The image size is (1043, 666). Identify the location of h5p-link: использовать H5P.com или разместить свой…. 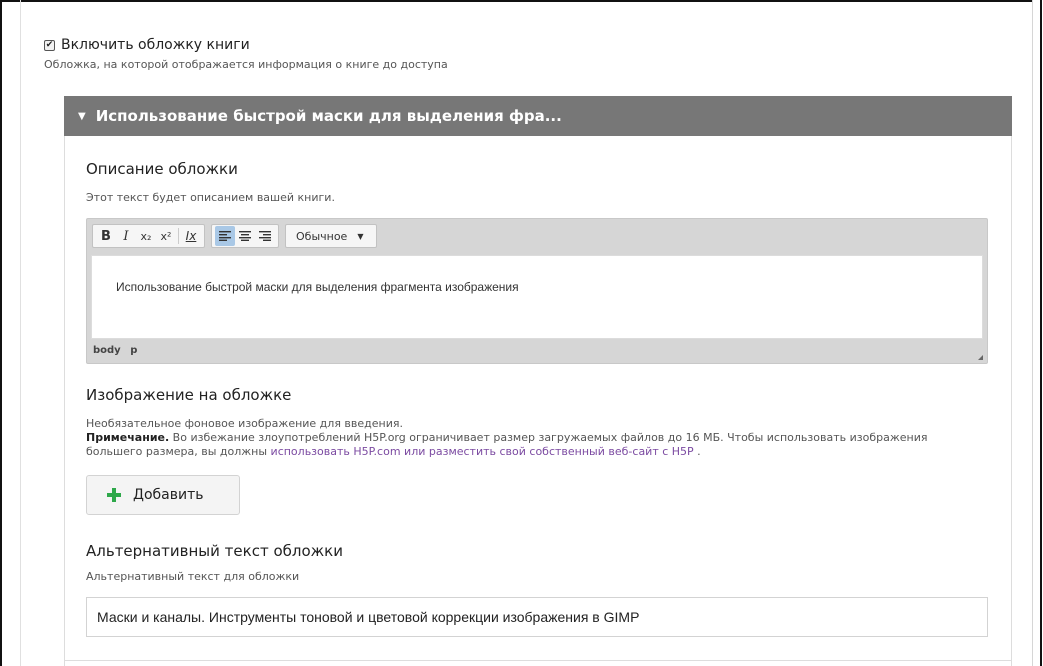
(482, 451).